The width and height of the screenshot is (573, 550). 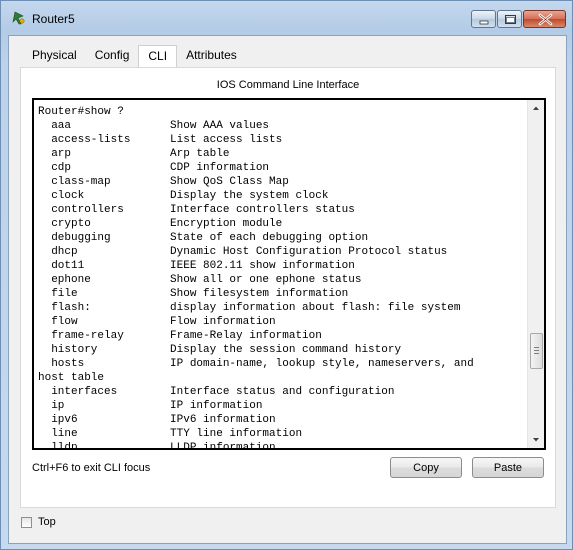 I want to click on tab-cli: CLI, so click(x=158, y=57).